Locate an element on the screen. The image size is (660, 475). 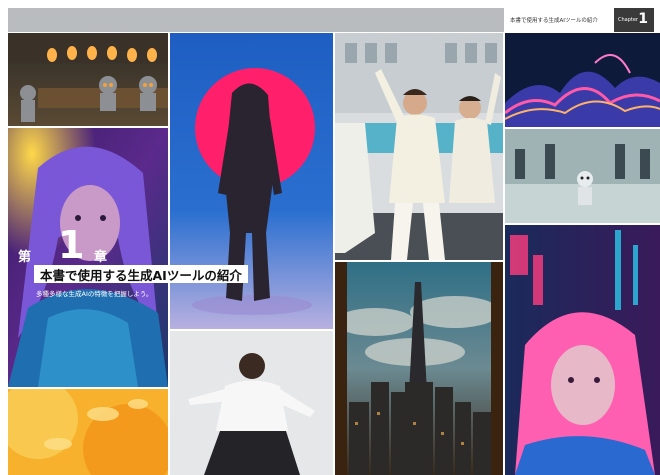
running-header-title: 本書で使用する生成AIツールの紹介 is located at coordinates (554, 21).